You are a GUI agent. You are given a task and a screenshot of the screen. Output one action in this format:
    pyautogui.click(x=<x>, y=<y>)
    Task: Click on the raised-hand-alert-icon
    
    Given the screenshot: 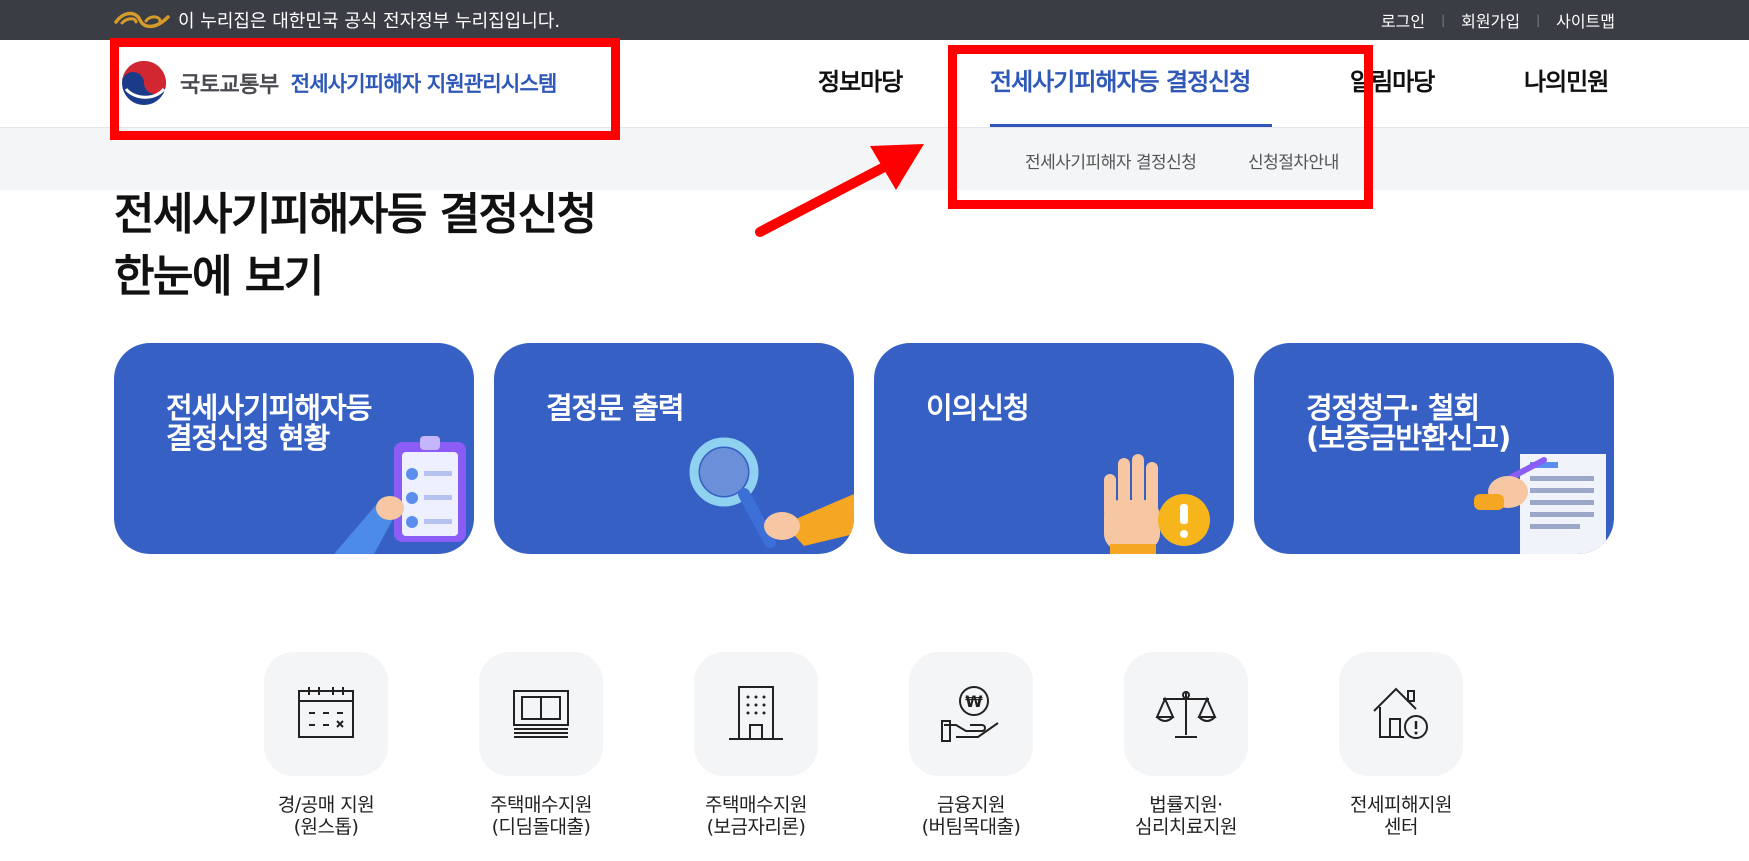 What is the action you would take?
    pyautogui.click(x=1157, y=504)
    